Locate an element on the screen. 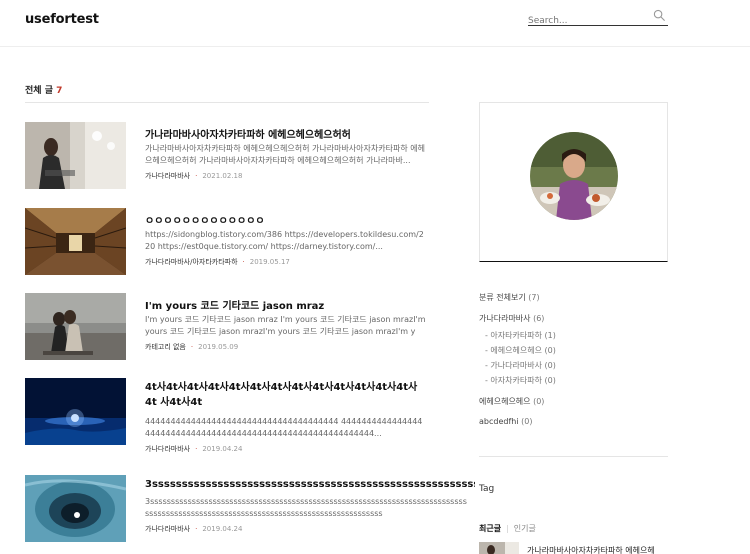 This screenshot has height=554, width=750. subcategory-item: - 에헤으헤으헤으 (0) is located at coordinates (520, 350).